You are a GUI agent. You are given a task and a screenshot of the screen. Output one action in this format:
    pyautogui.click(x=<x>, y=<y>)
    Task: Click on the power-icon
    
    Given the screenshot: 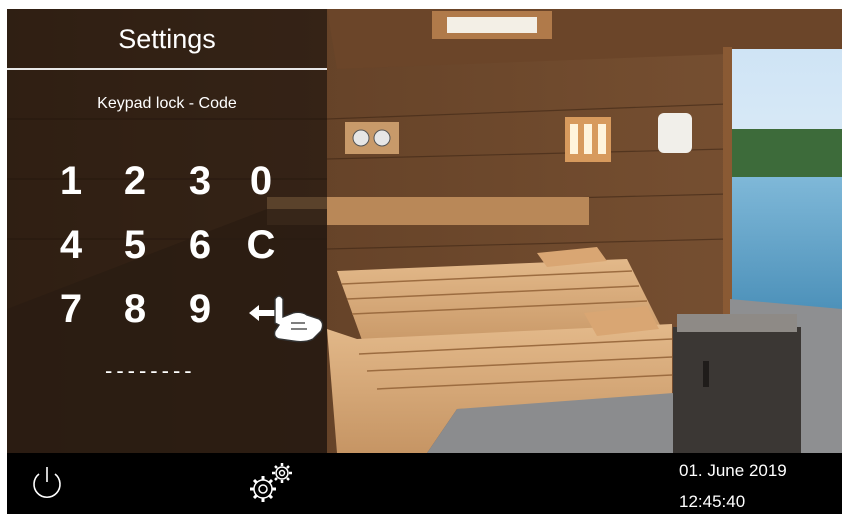 What is the action you would take?
    pyautogui.click(x=47, y=483)
    